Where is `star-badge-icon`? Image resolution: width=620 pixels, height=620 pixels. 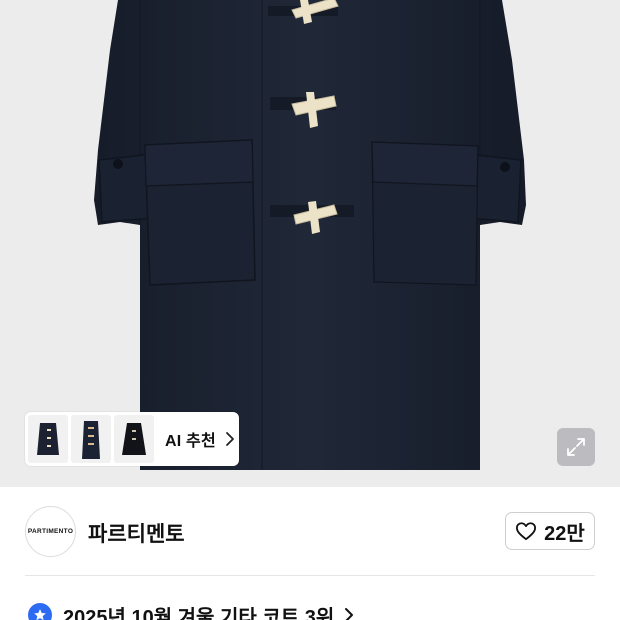
star-badge-icon is located at coordinates (40, 611).